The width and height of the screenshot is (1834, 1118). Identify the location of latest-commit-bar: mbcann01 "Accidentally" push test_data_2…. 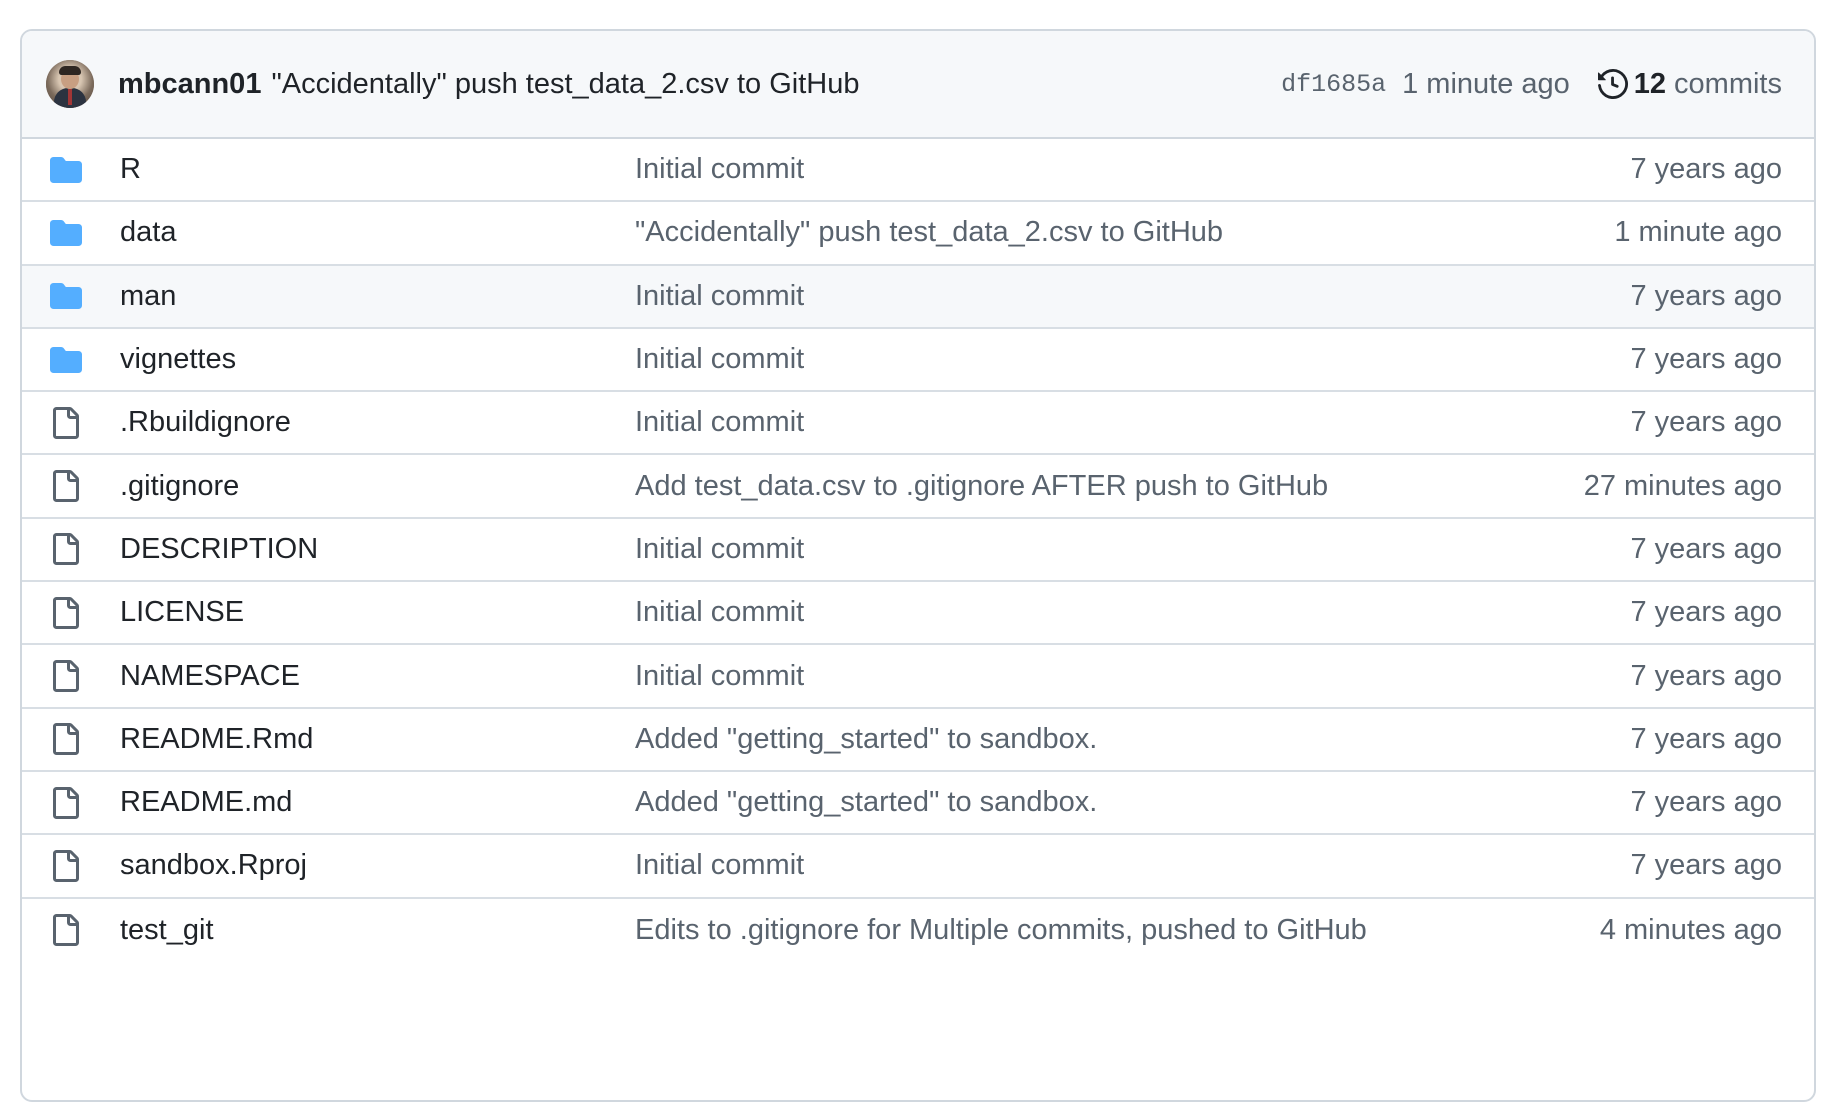
(918, 85).